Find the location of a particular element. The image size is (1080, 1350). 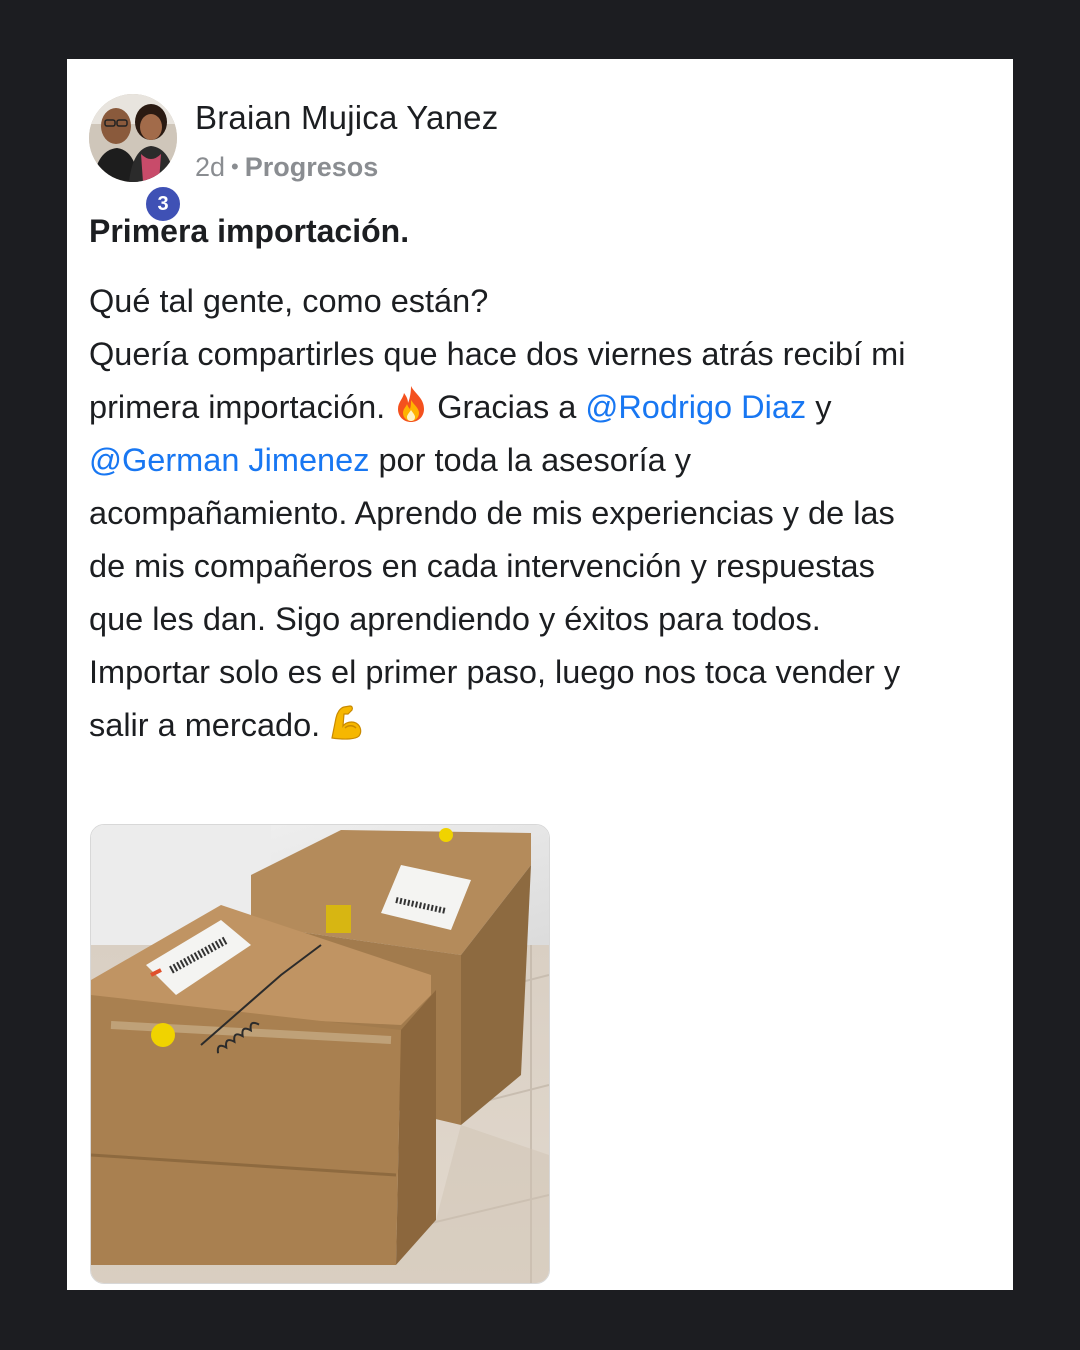

body-text: por toda la asesoría y is located at coordinates (535, 460).